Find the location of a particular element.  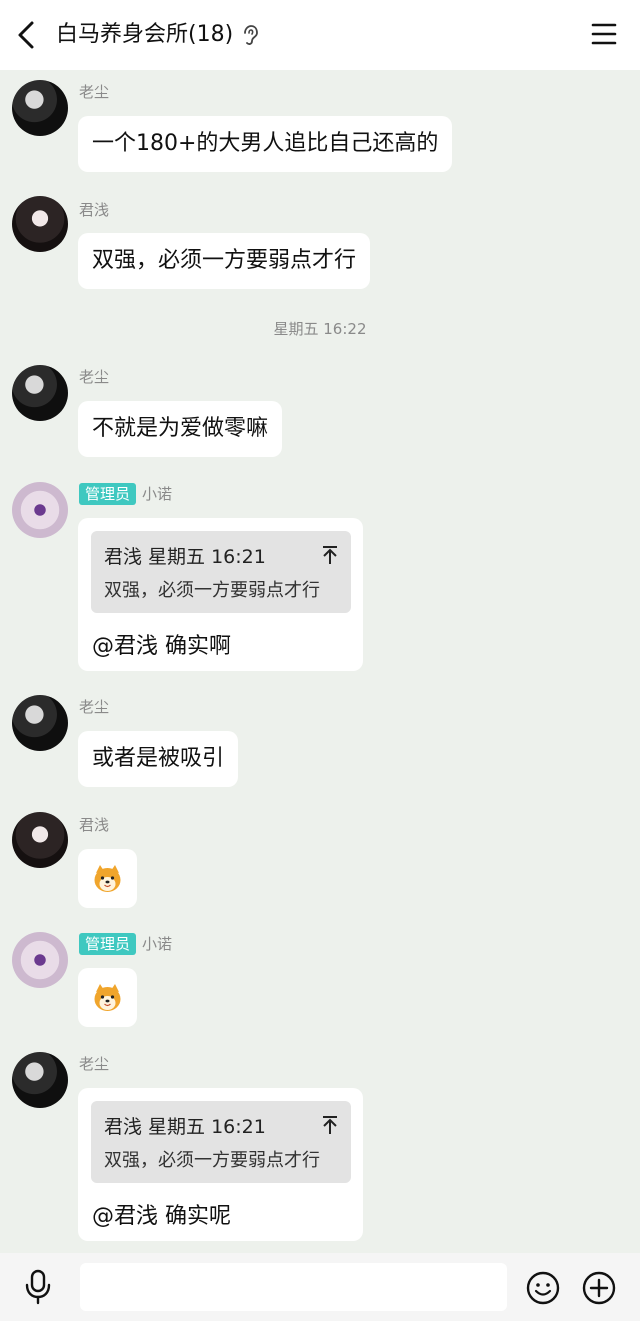

reply-text: @君浅 确实啊 is located at coordinates (161, 646).